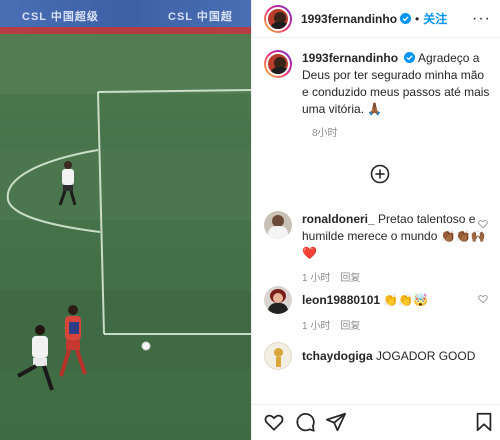 Image resolution: width=500 pixels, height=440 pixels. Describe the element at coordinates (274, 422) in the screenshot. I see `heart-icon` at that location.